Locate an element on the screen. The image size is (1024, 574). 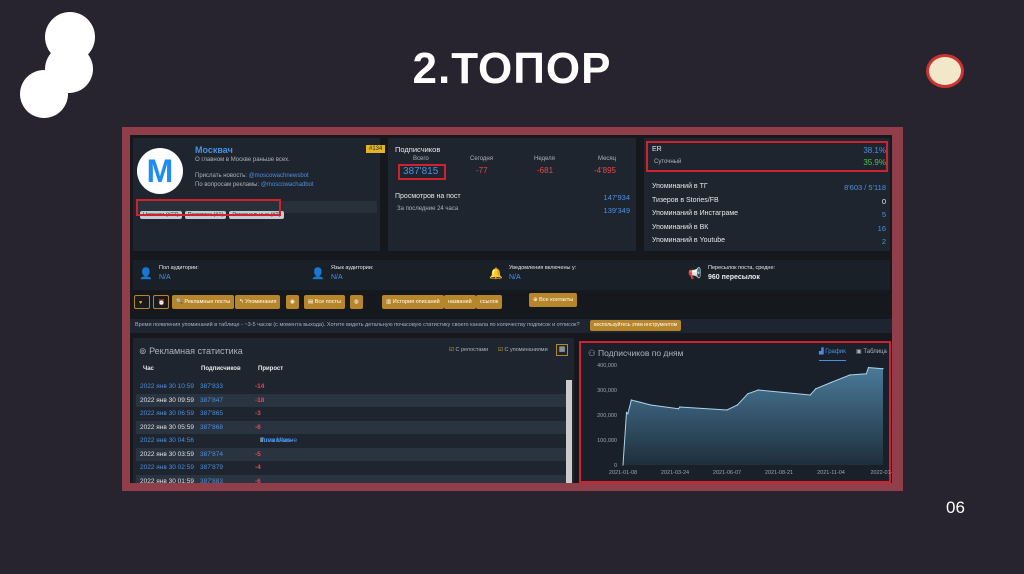
links-button: ссылок is located at coordinates (489, 302).